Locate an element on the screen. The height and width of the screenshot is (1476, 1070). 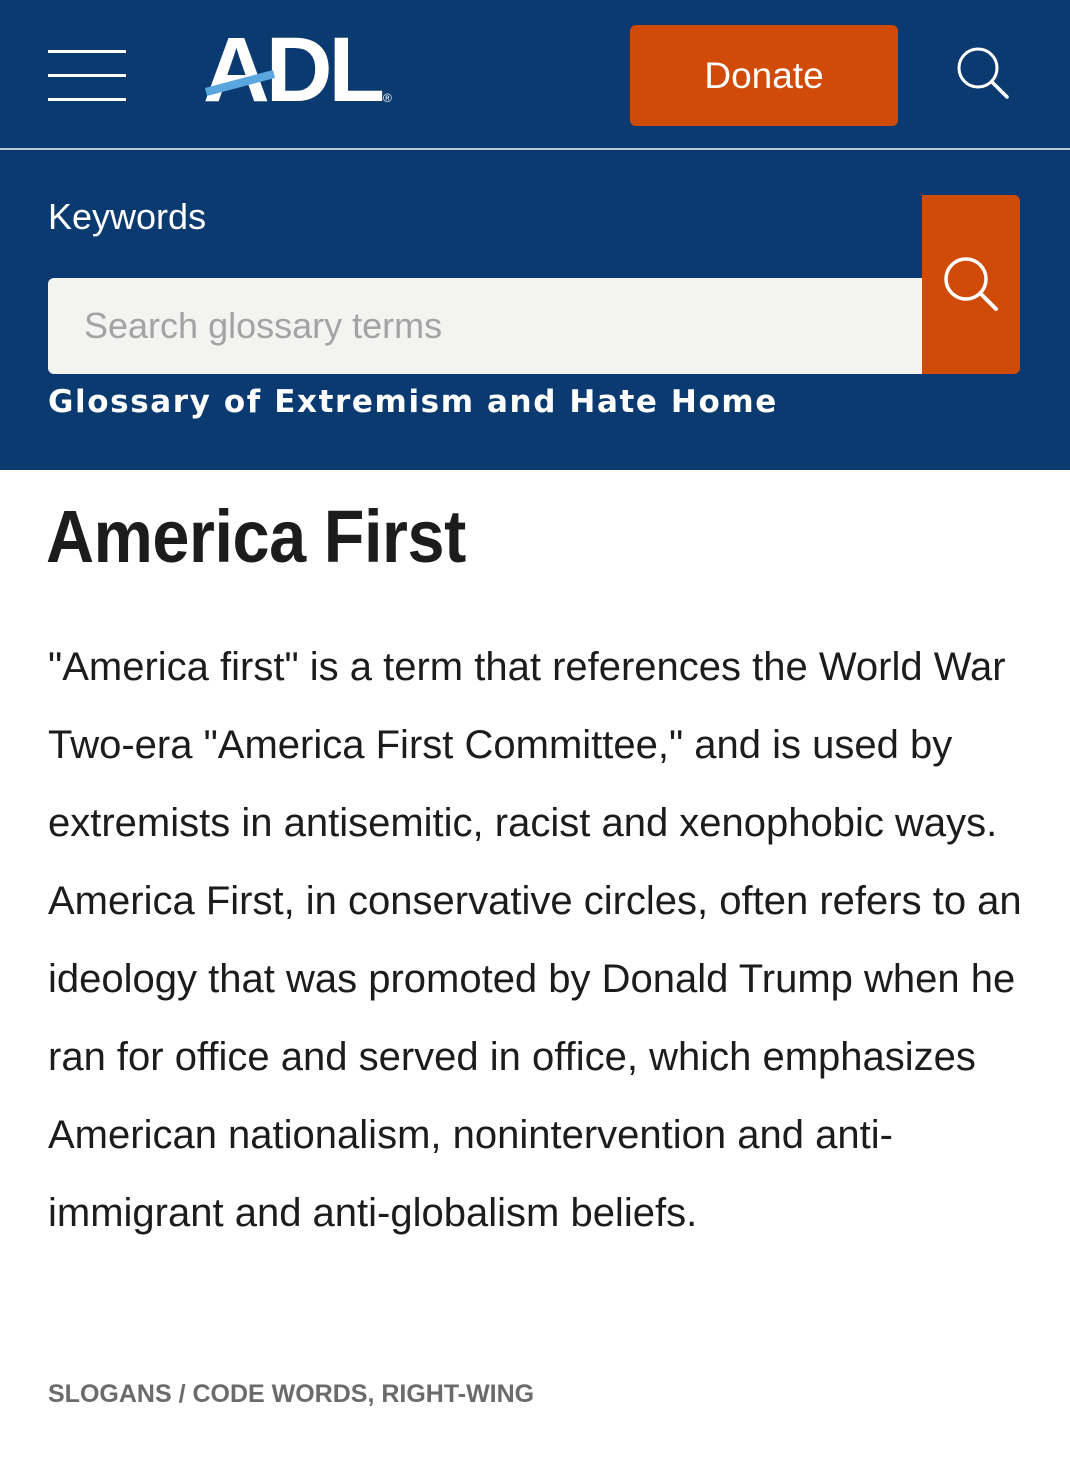
adl-logo: ADL ® is located at coordinates (303, 70).